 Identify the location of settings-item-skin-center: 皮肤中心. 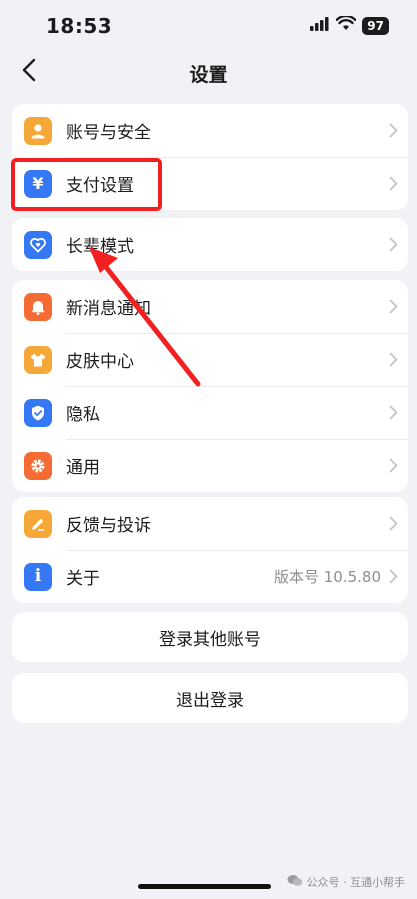
(210, 359).